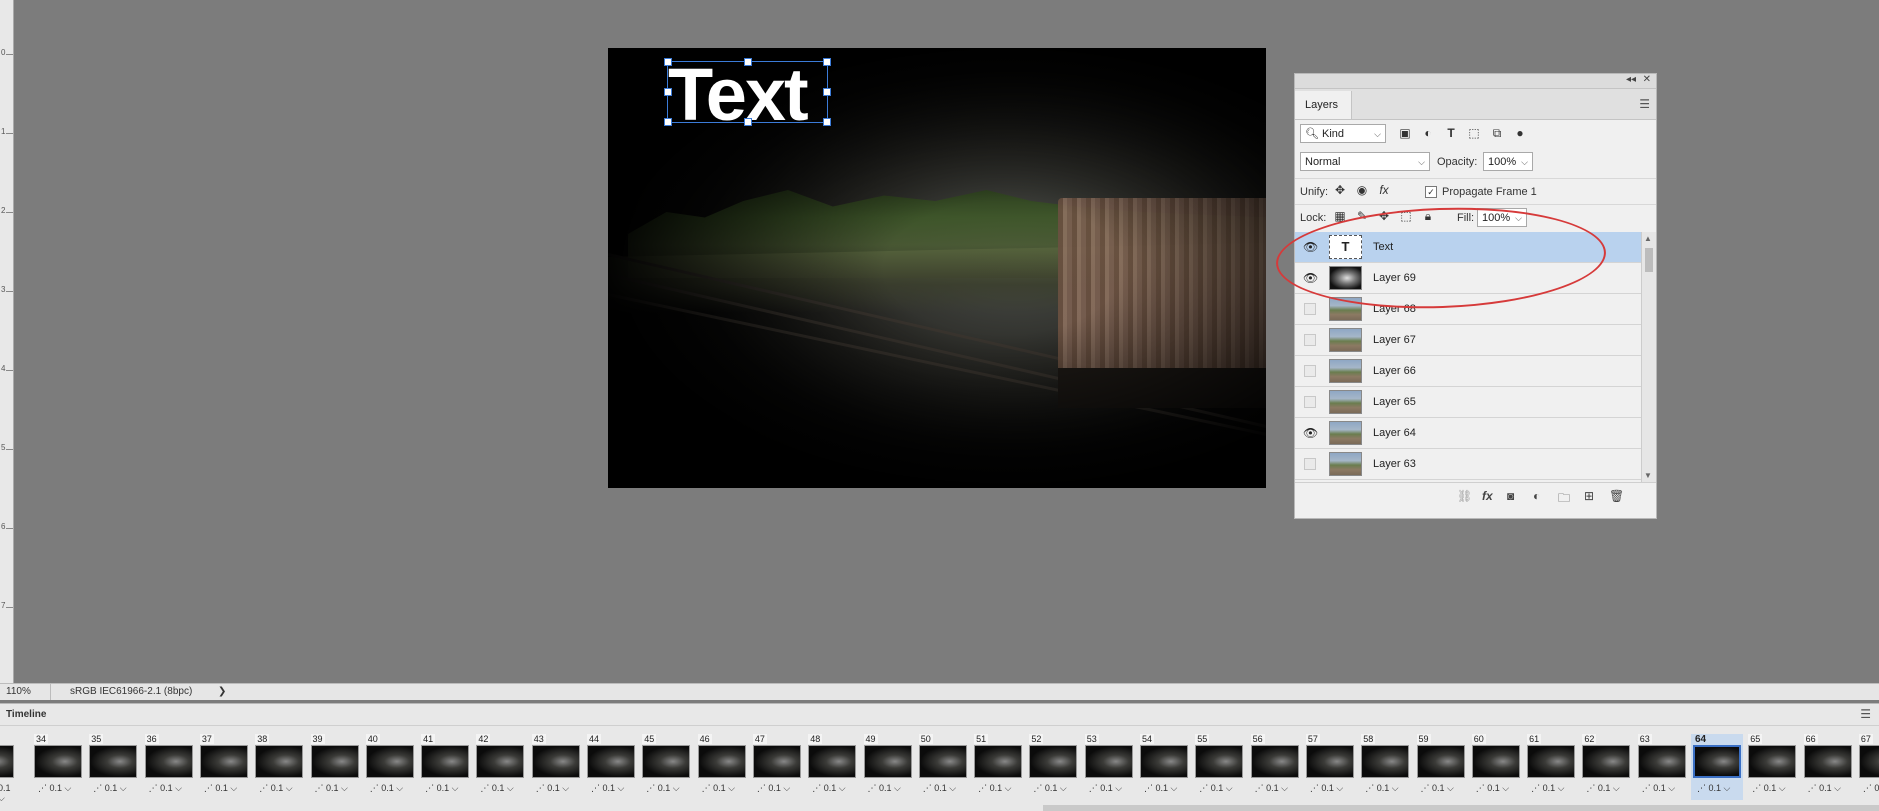 This screenshot has width=1879, height=811. What do you see at coordinates (556, 767) in the screenshot?
I see `timeline-frame: 43 ⋰ 0.1 ⌵` at bounding box center [556, 767].